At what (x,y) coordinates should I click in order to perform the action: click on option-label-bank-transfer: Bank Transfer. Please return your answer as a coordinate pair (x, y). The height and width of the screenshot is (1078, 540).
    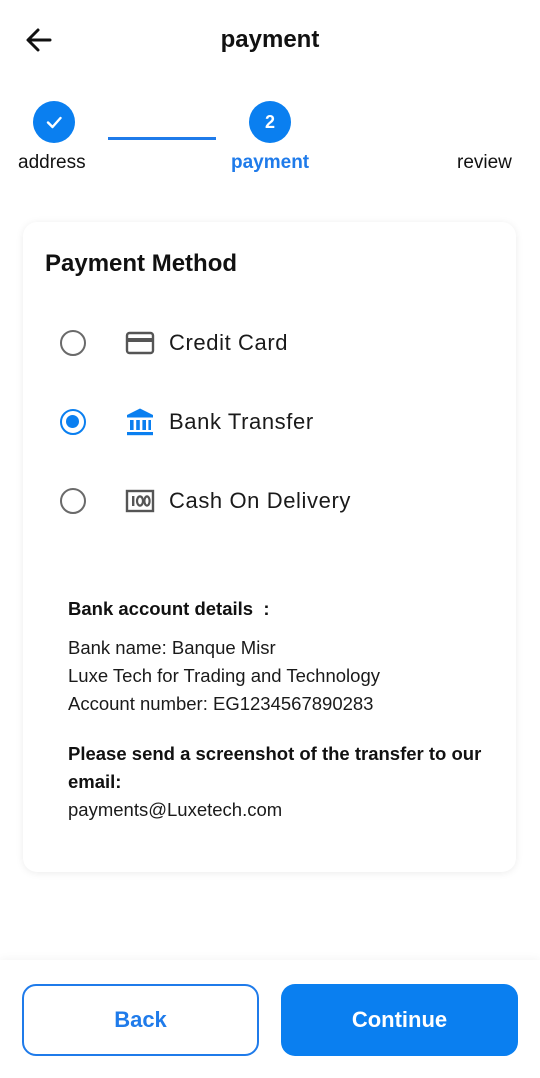
    Looking at the image, I should click on (241, 421).